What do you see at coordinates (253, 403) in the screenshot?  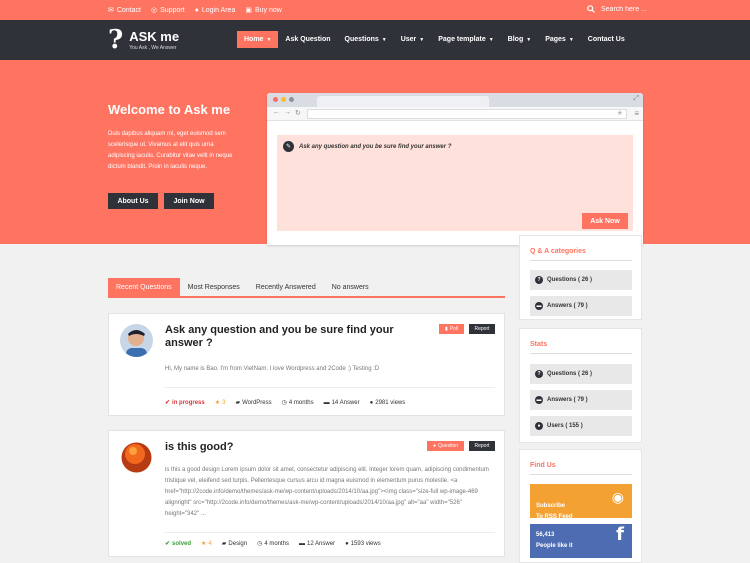 I see `category-link: ▰ WordPress` at bounding box center [253, 403].